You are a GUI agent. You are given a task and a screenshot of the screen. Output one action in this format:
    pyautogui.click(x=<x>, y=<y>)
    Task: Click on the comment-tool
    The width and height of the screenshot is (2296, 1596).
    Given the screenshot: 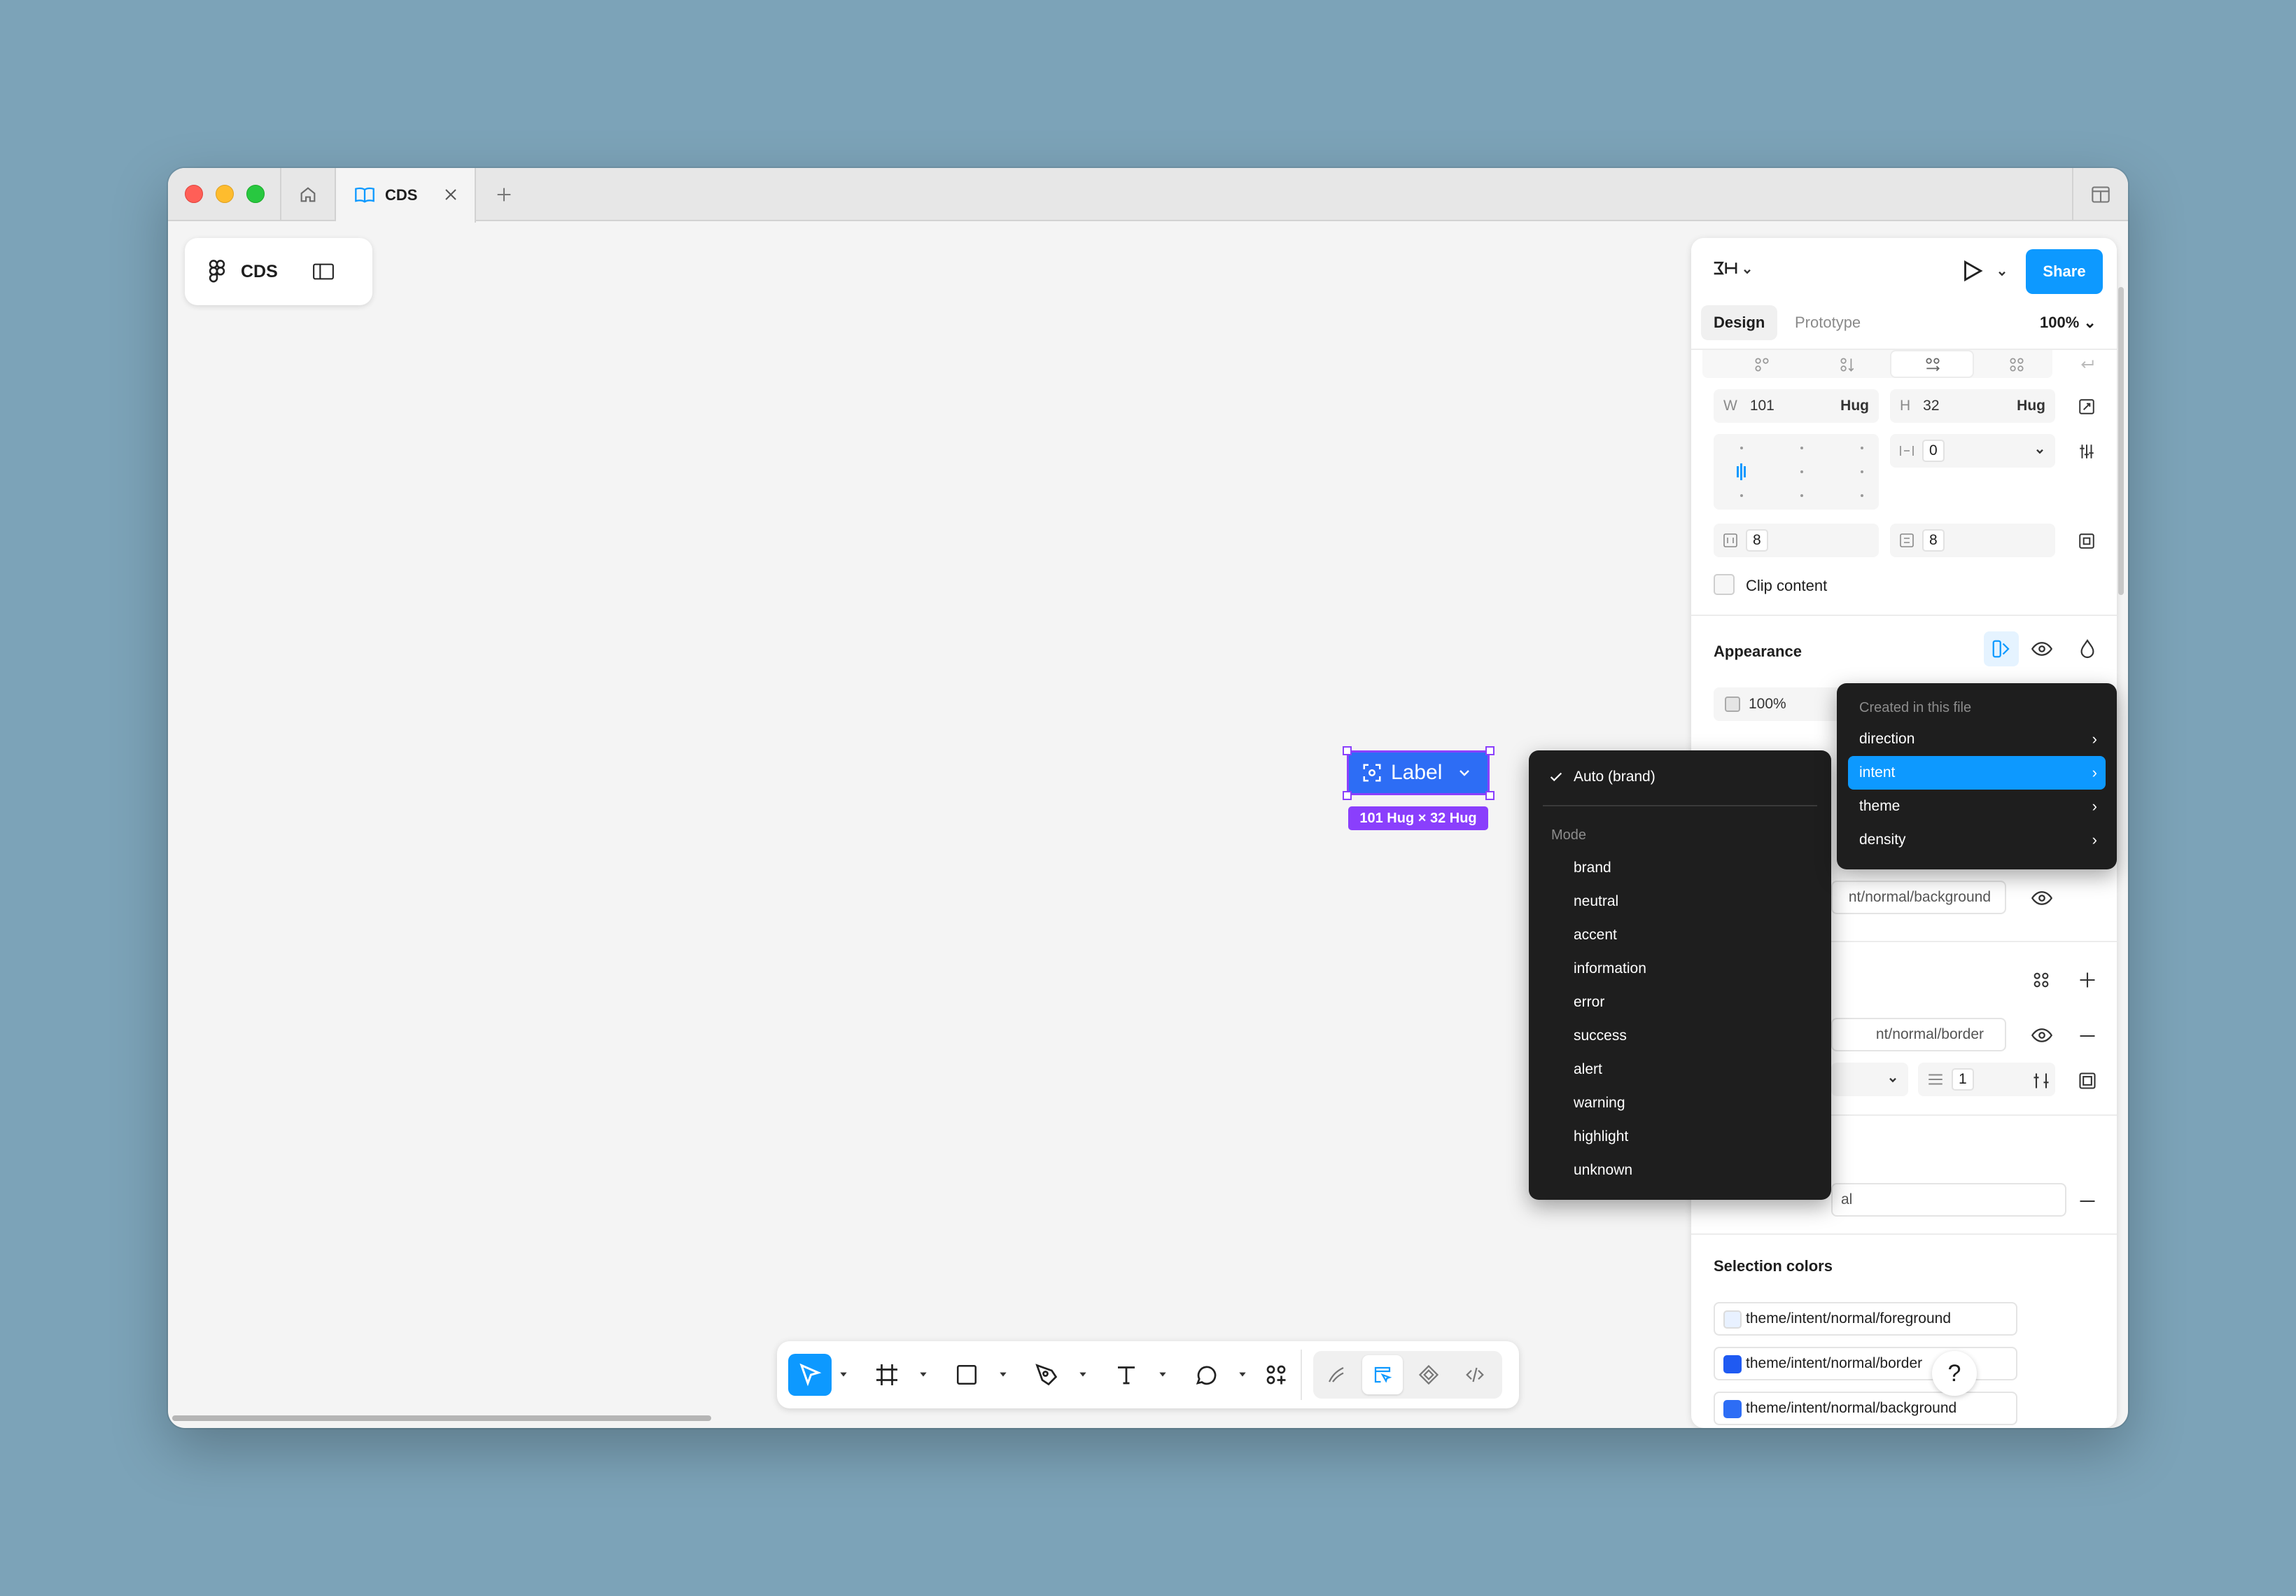 What is the action you would take?
    pyautogui.click(x=1206, y=1375)
    